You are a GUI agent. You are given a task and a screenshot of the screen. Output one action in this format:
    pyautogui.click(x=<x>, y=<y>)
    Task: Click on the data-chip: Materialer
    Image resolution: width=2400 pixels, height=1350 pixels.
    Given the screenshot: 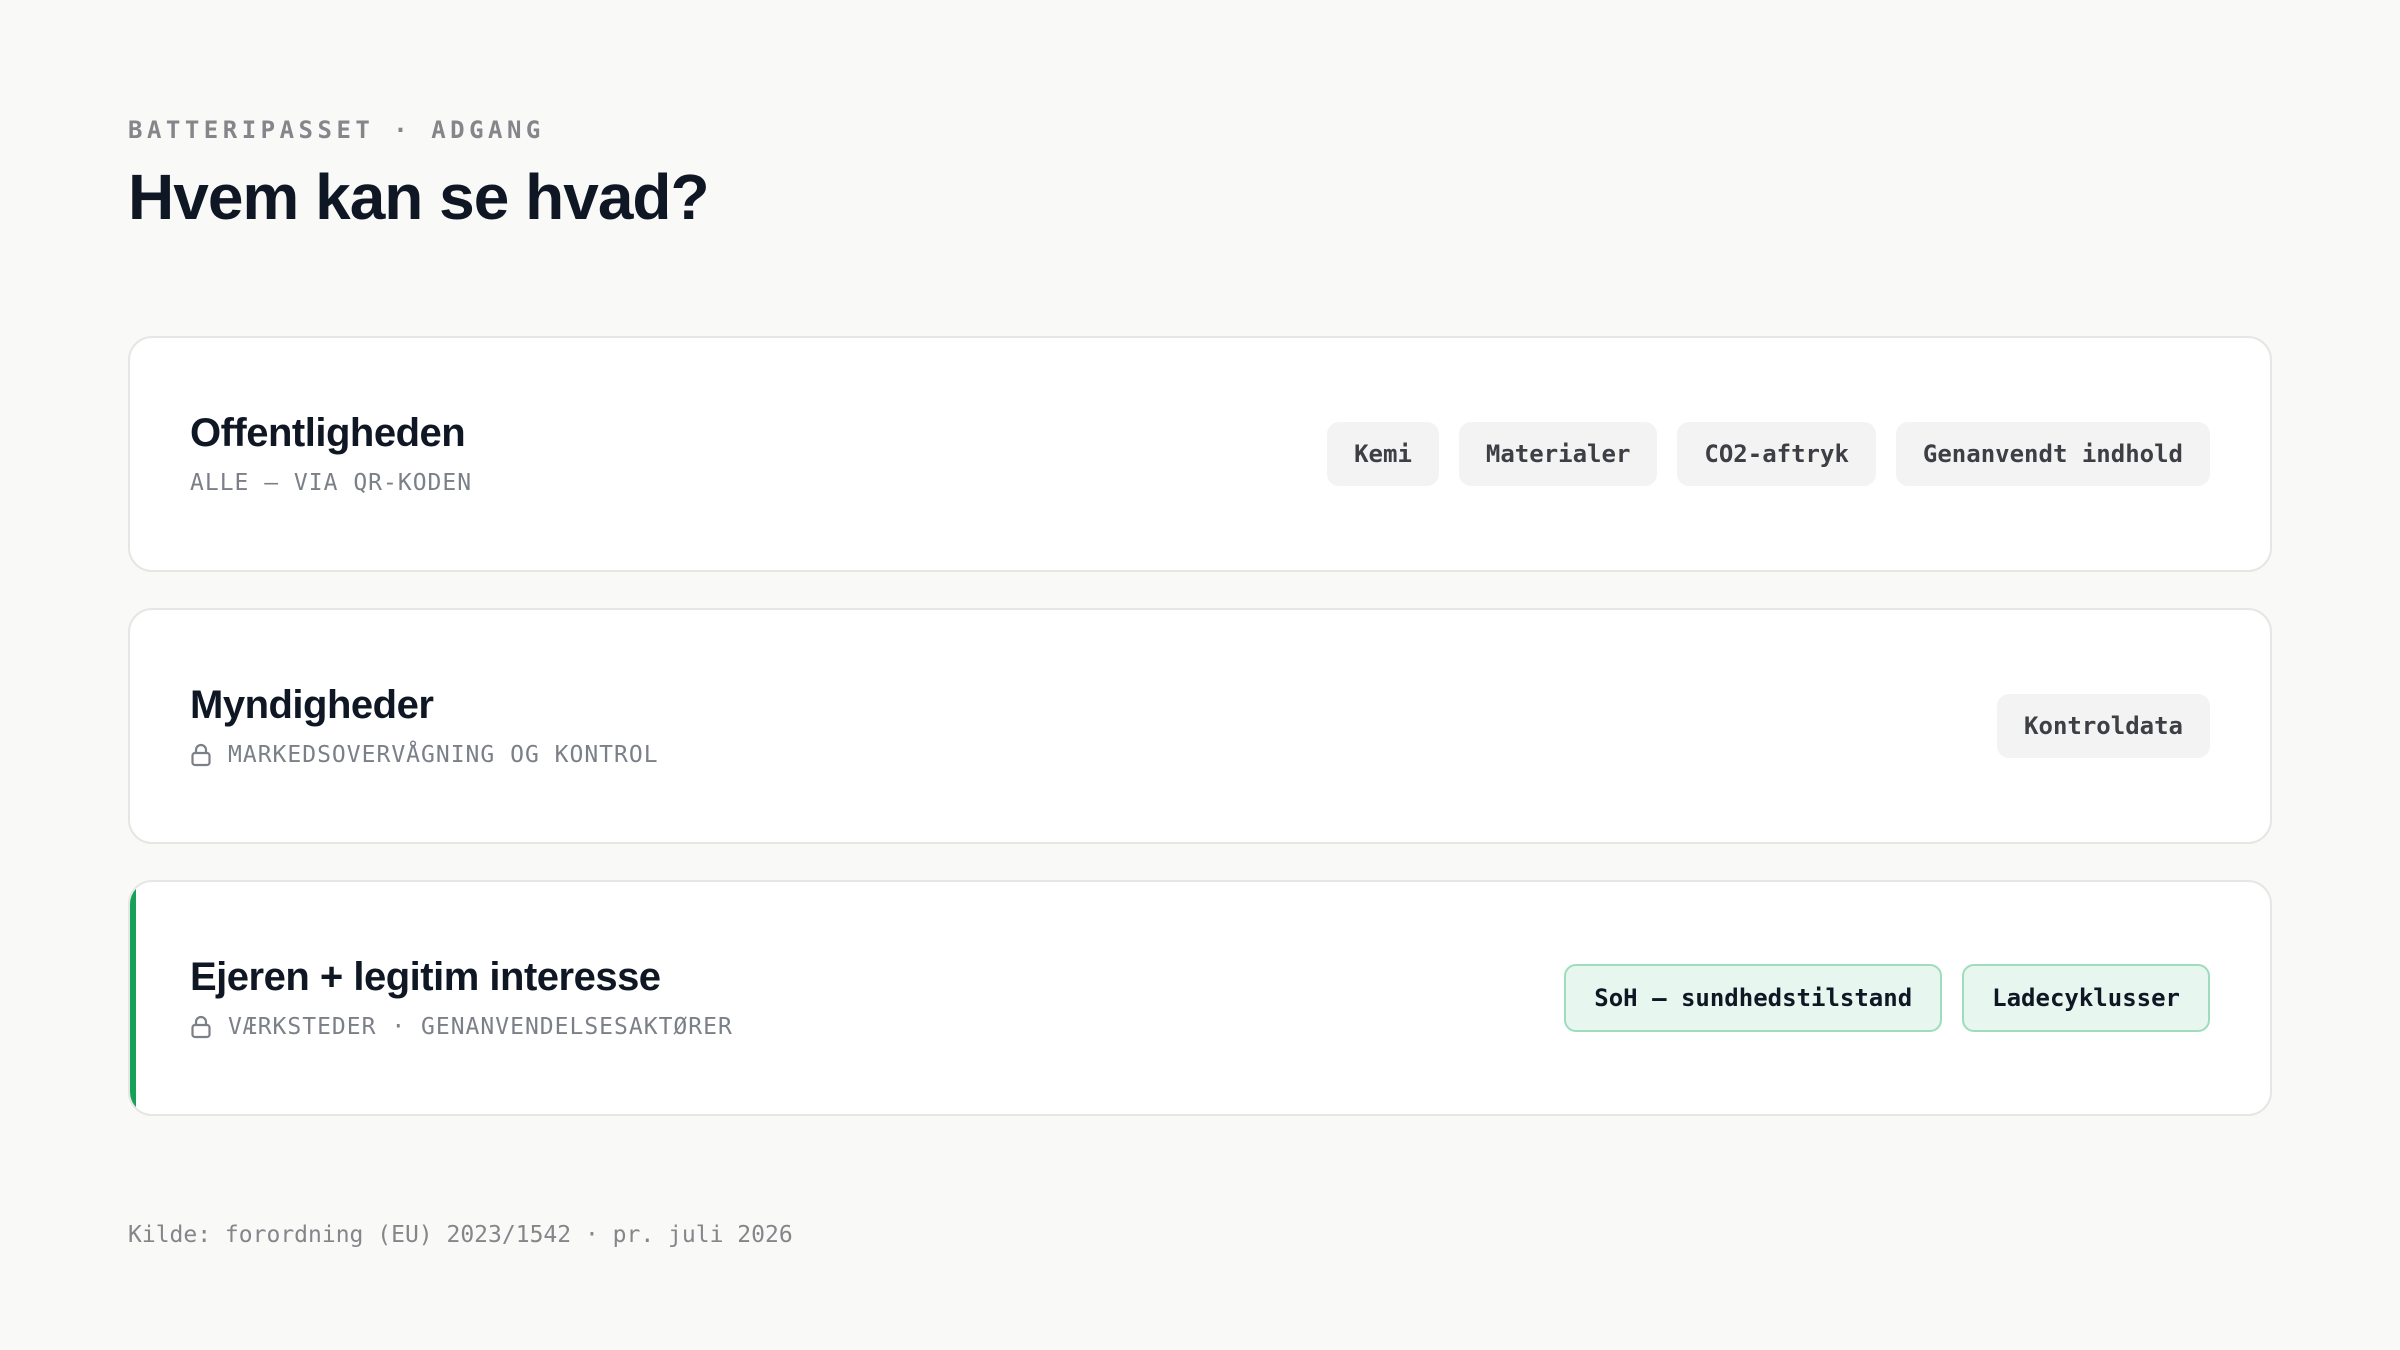 What is the action you would take?
    pyautogui.click(x=1558, y=454)
    